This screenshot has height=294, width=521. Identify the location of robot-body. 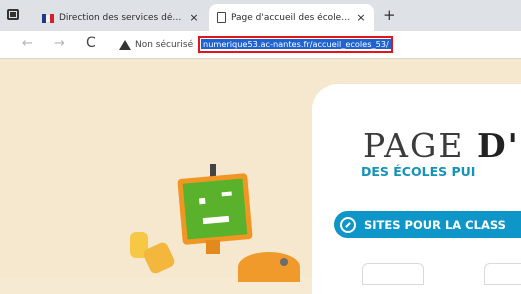
(269, 267).